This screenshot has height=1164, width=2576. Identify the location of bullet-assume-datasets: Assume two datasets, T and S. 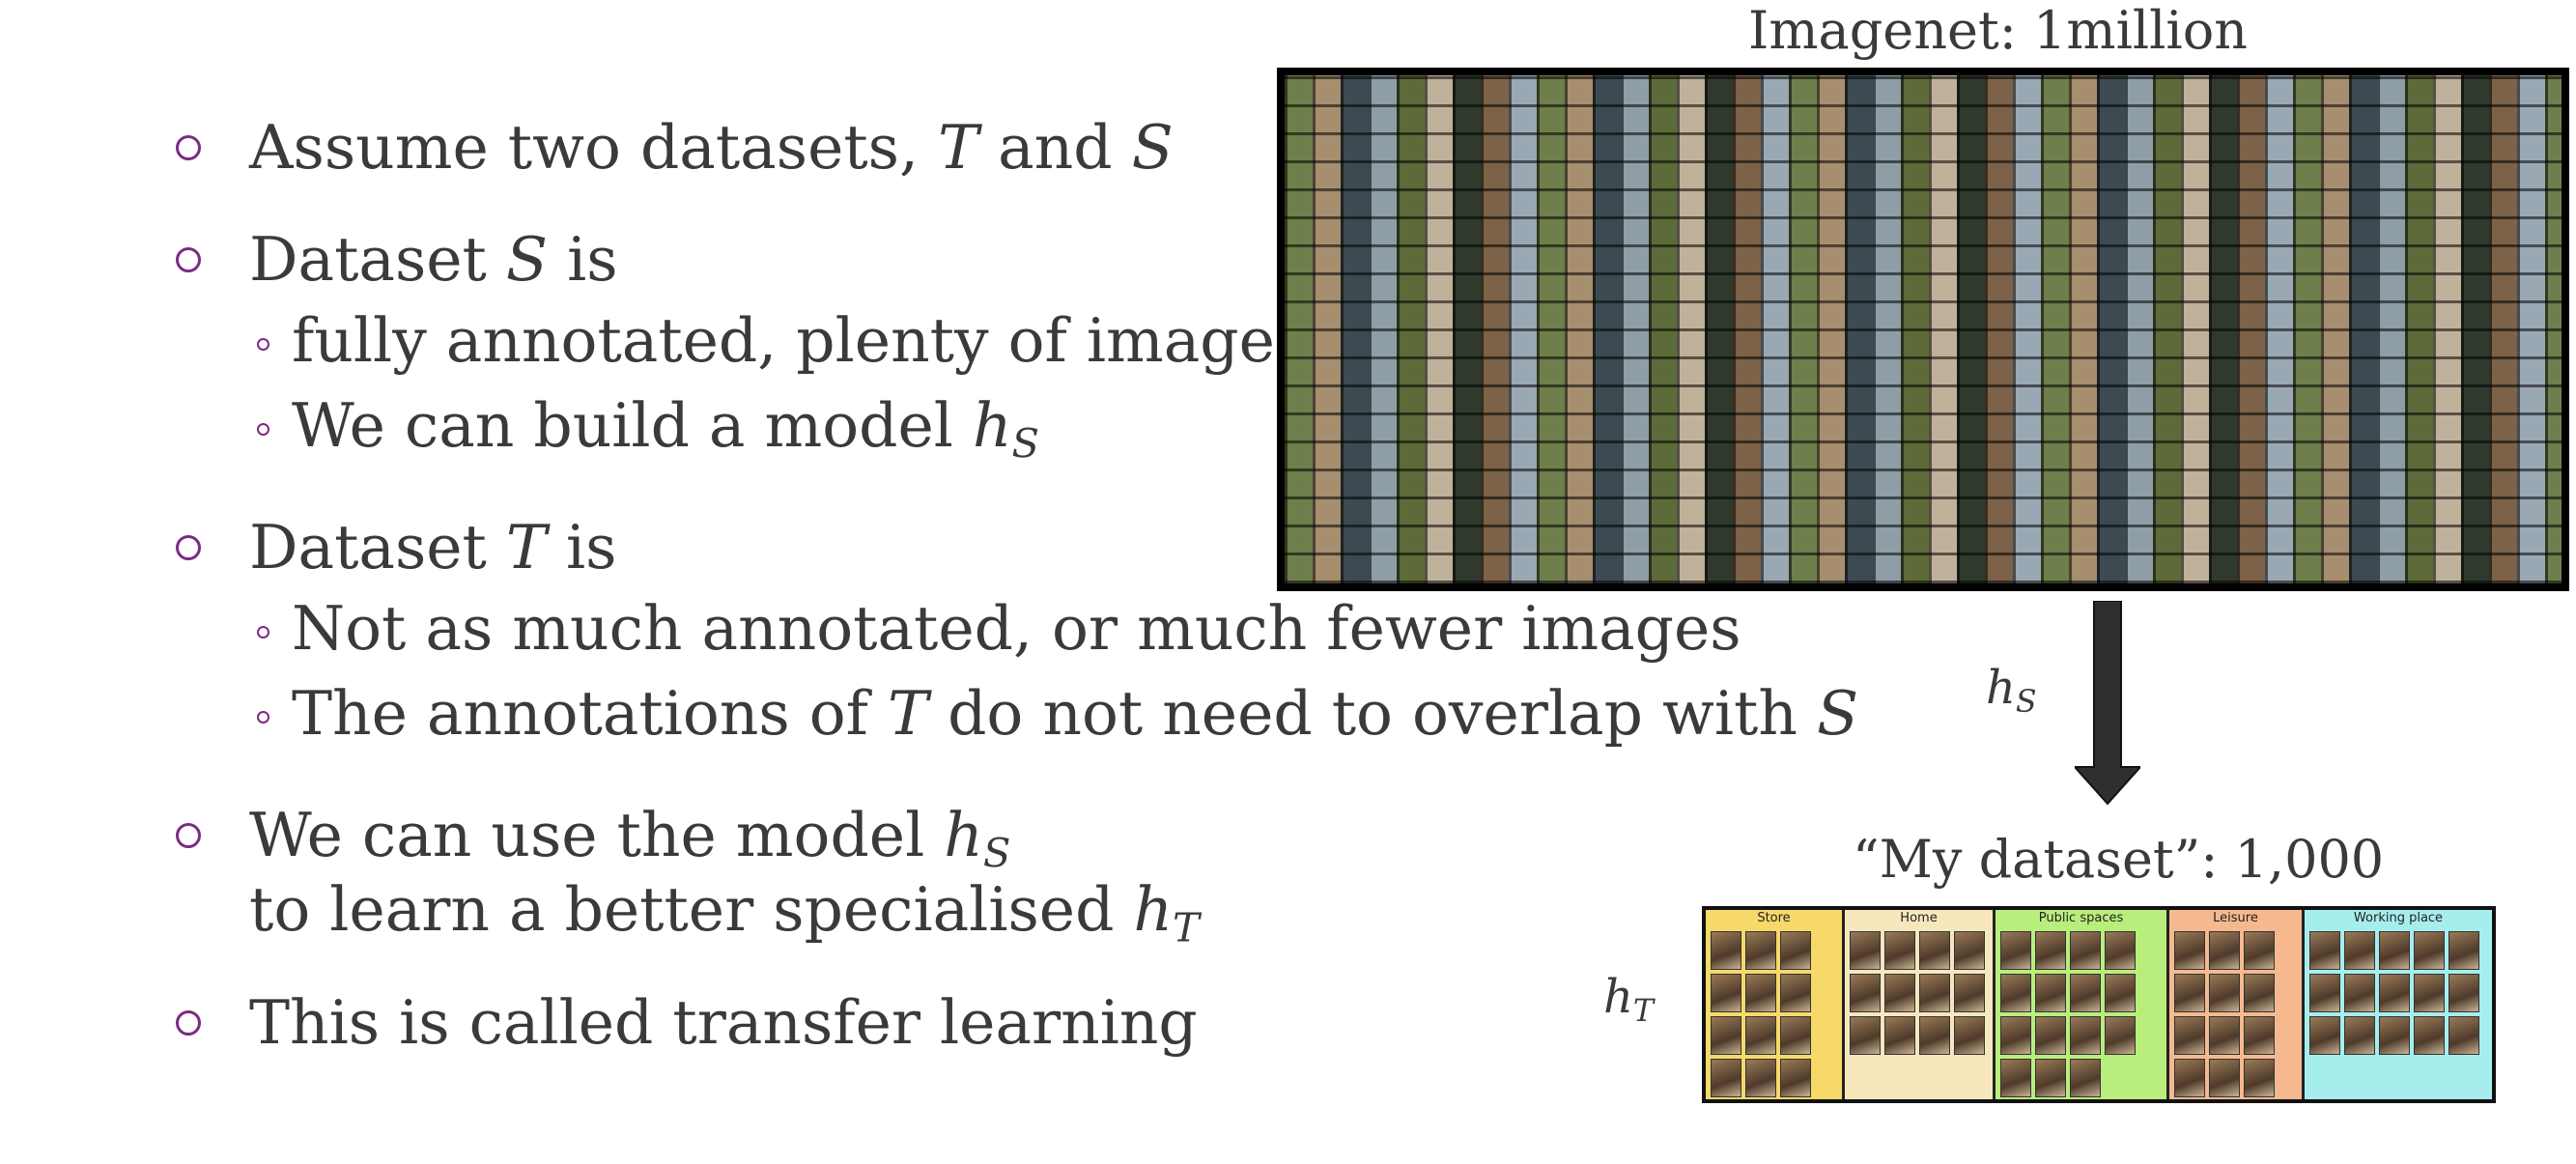
(675, 148).